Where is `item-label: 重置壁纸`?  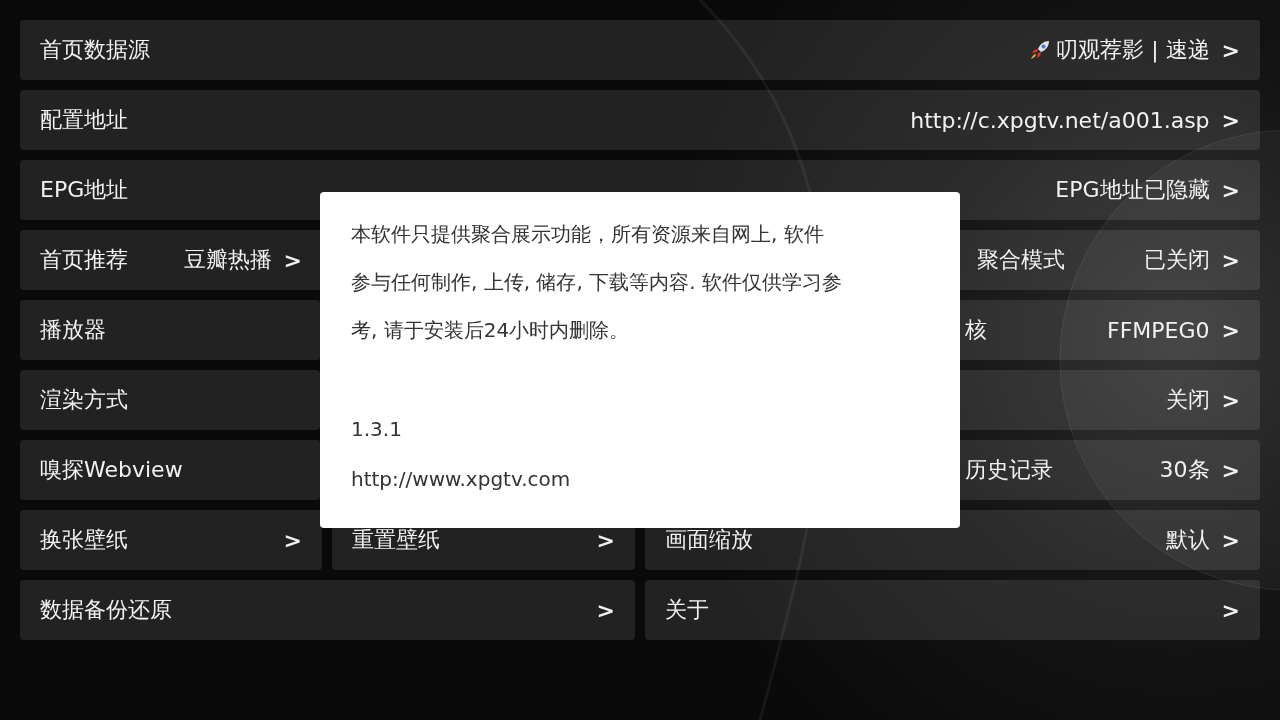
item-label: 重置壁纸 is located at coordinates (396, 540).